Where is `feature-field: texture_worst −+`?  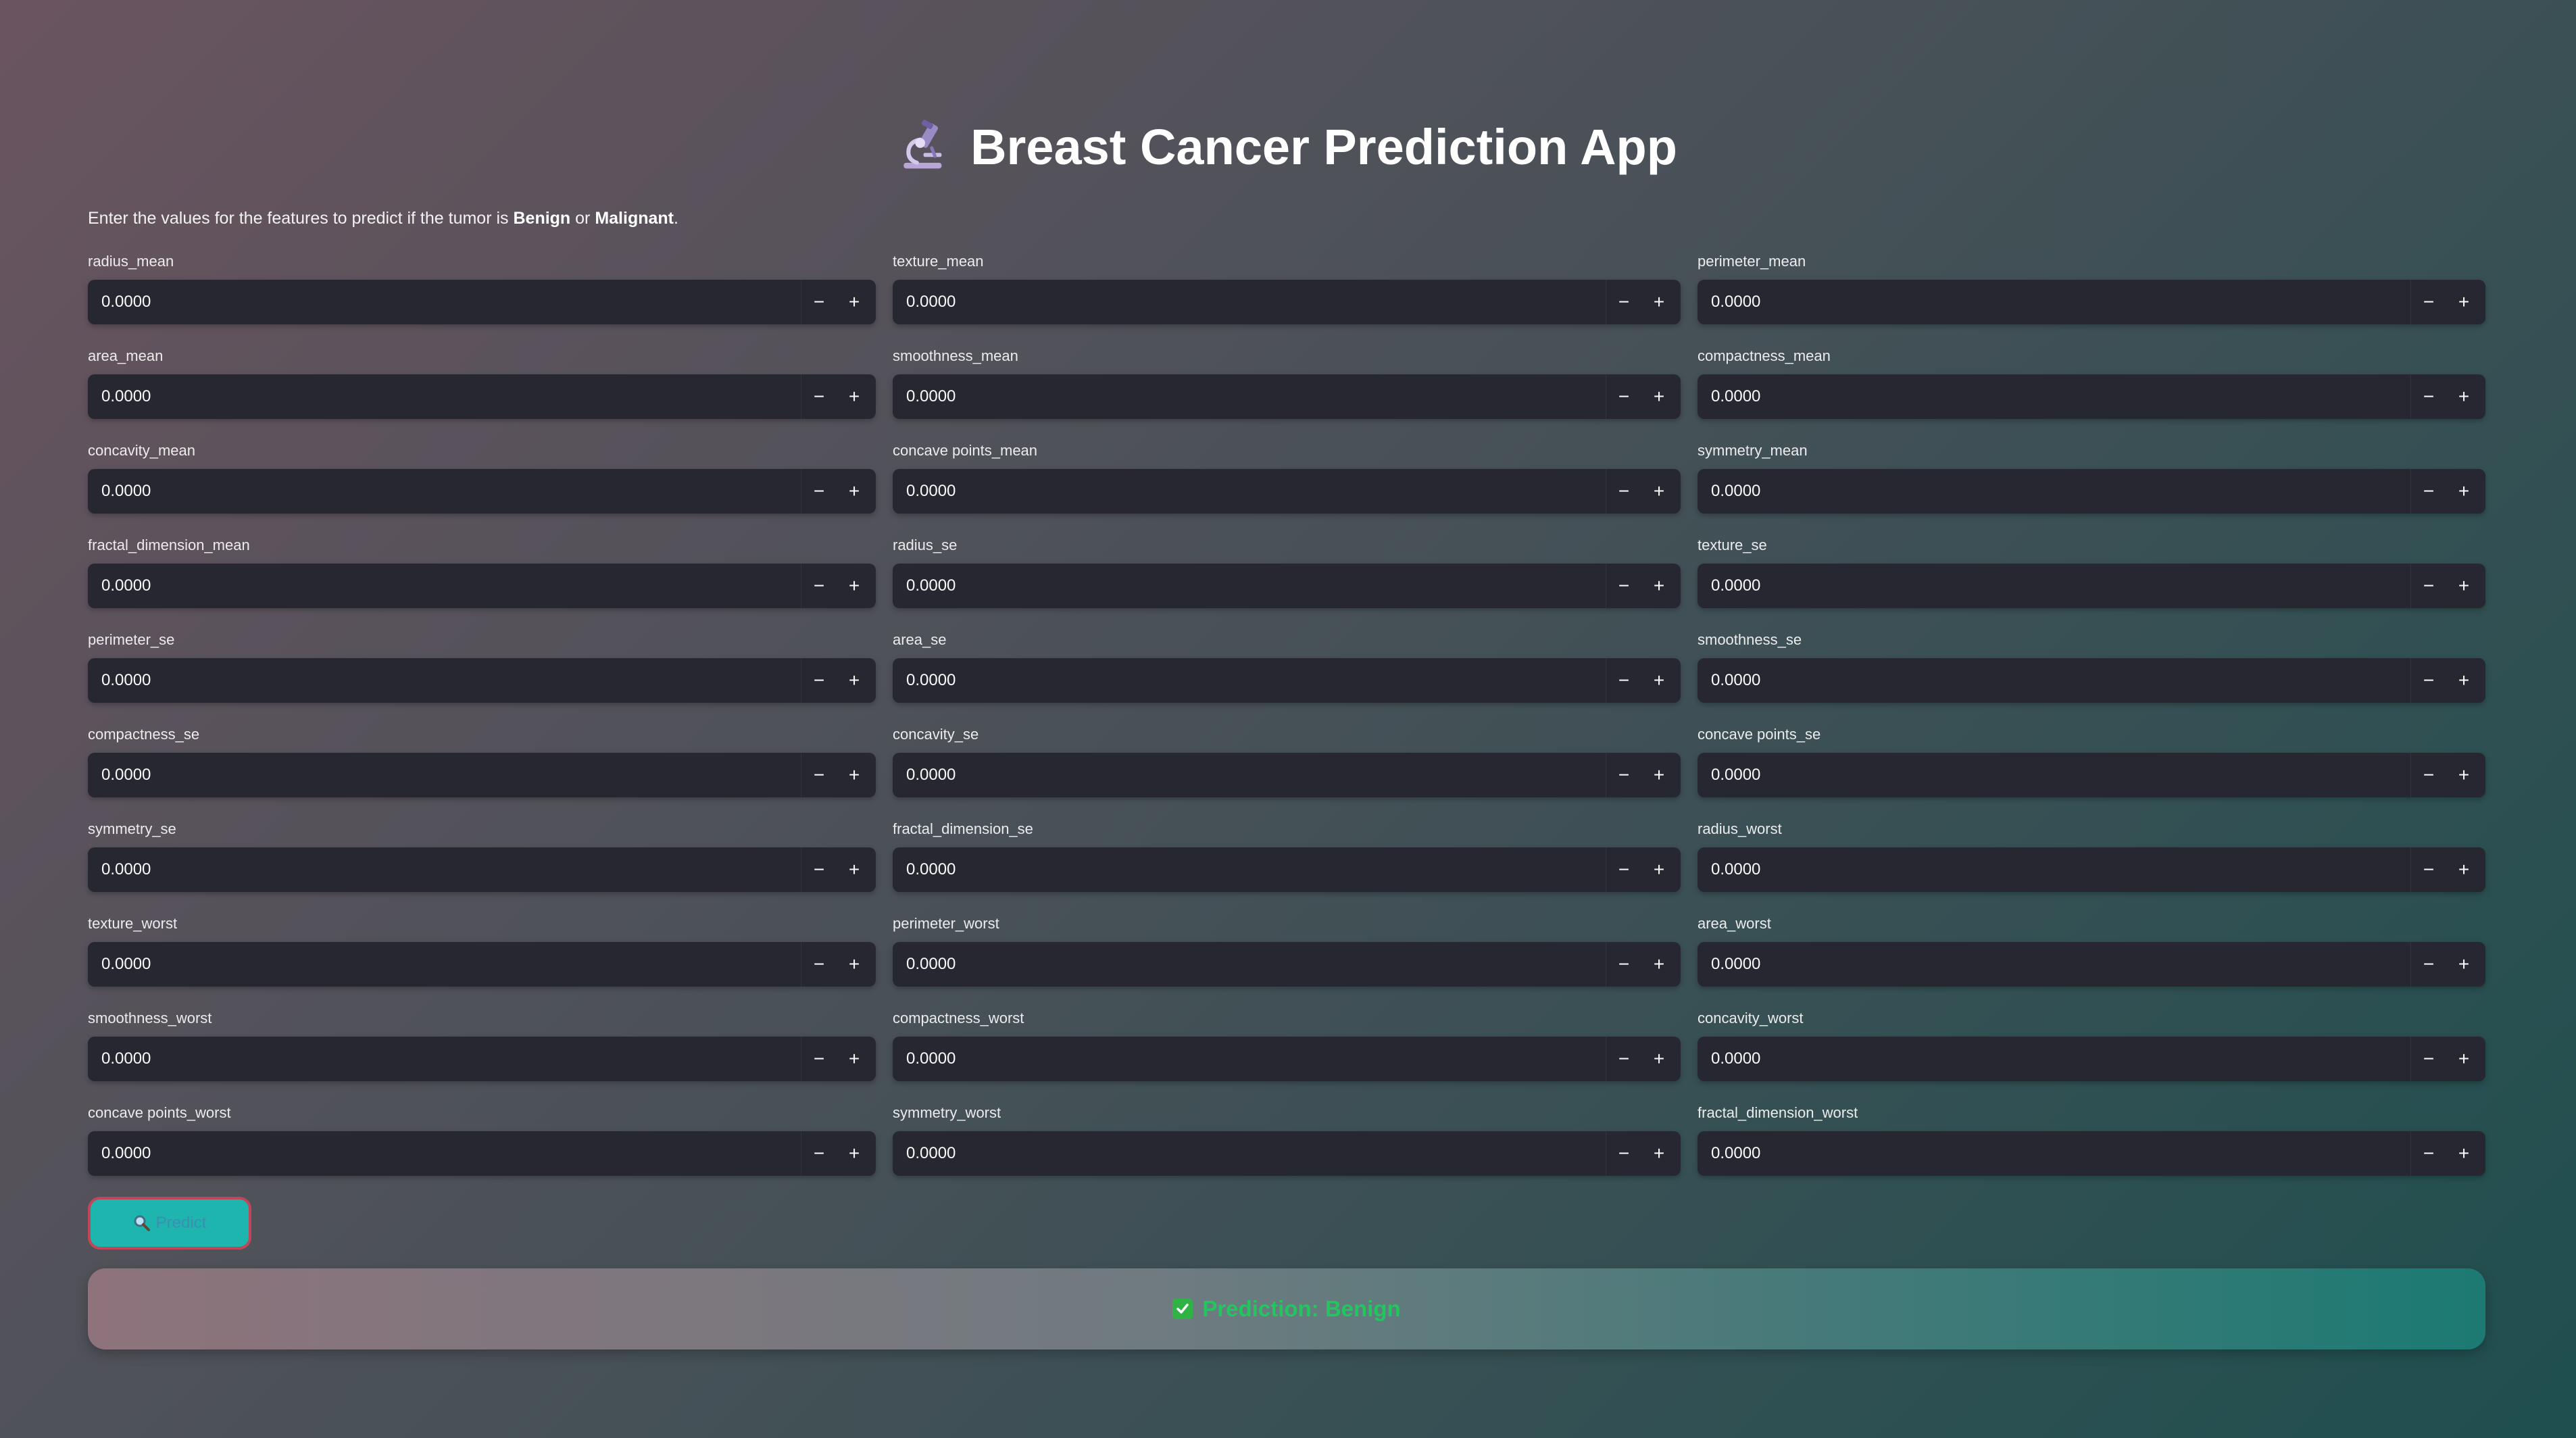 feature-field: texture_worst −+ is located at coordinates (482, 961).